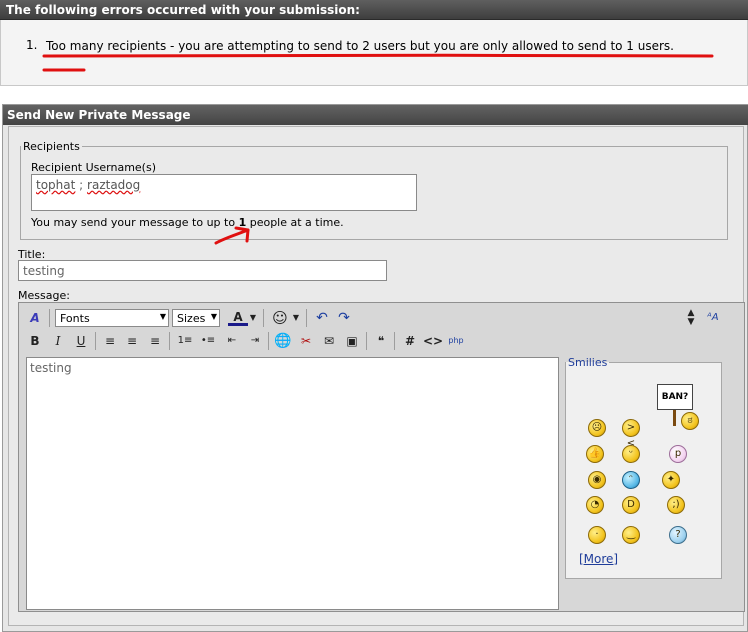 The width and height of the screenshot is (748, 632). What do you see at coordinates (329, 341) in the screenshot?
I see `insert-email-icon: ✉` at bounding box center [329, 341].